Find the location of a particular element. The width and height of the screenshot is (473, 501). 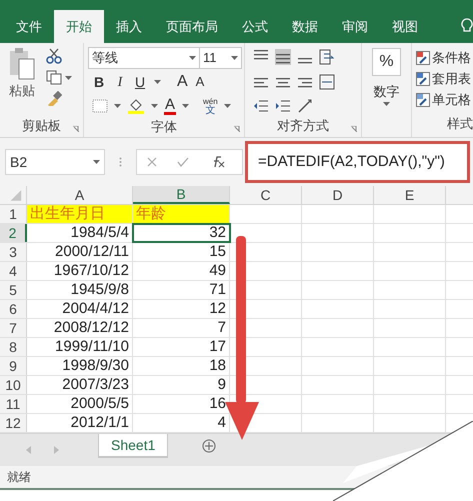

font-color-button: A is located at coordinates (170, 106).